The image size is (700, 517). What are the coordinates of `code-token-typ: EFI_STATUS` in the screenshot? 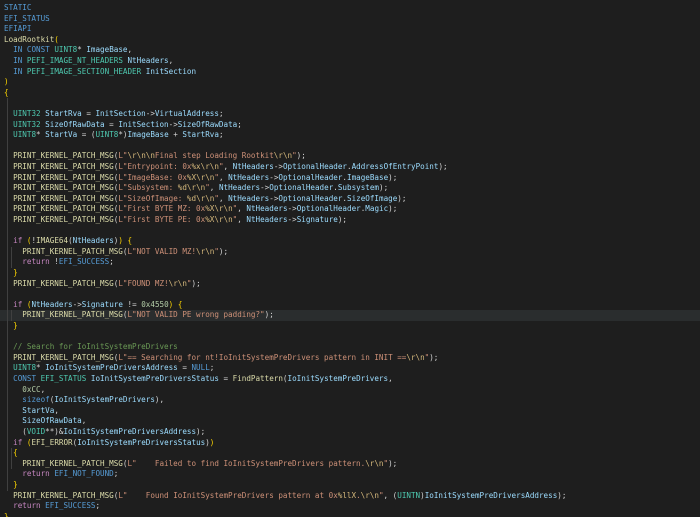 It's located at (63, 378).